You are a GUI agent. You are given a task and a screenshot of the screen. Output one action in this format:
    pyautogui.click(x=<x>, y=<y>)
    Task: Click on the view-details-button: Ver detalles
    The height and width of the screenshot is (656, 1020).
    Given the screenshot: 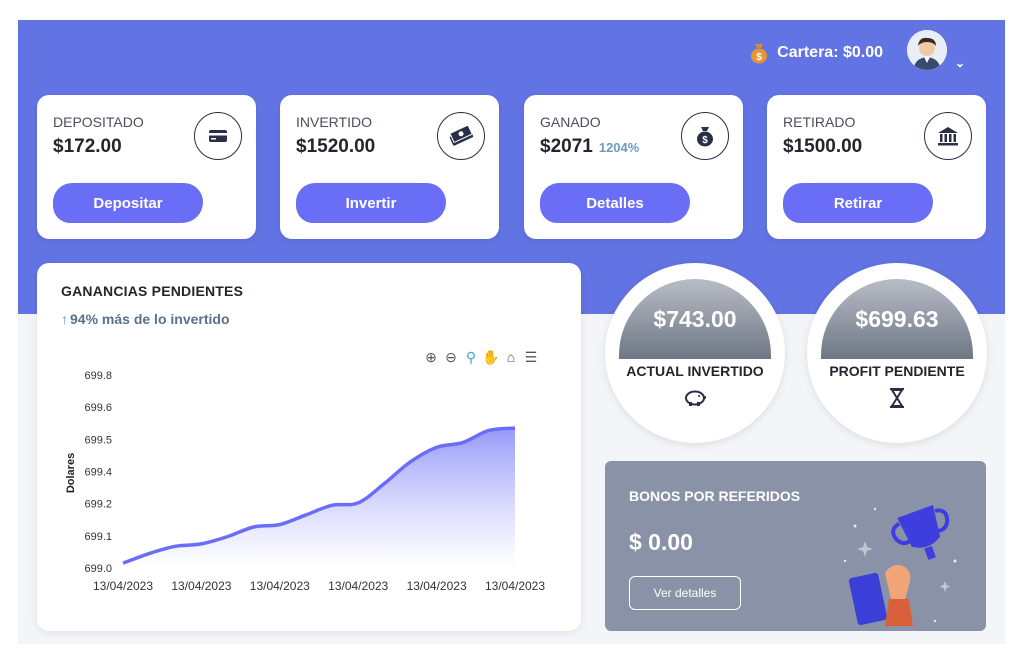 What is the action you would take?
    pyautogui.click(x=685, y=593)
    